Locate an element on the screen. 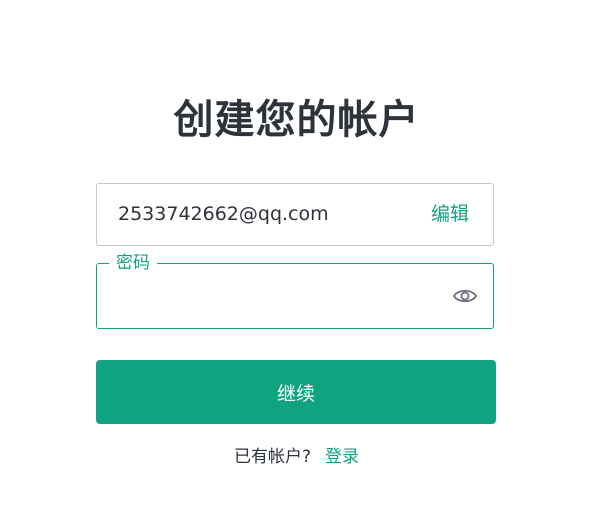  email-field: 2533742662@qq.com 编辑 is located at coordinates (295, 214).